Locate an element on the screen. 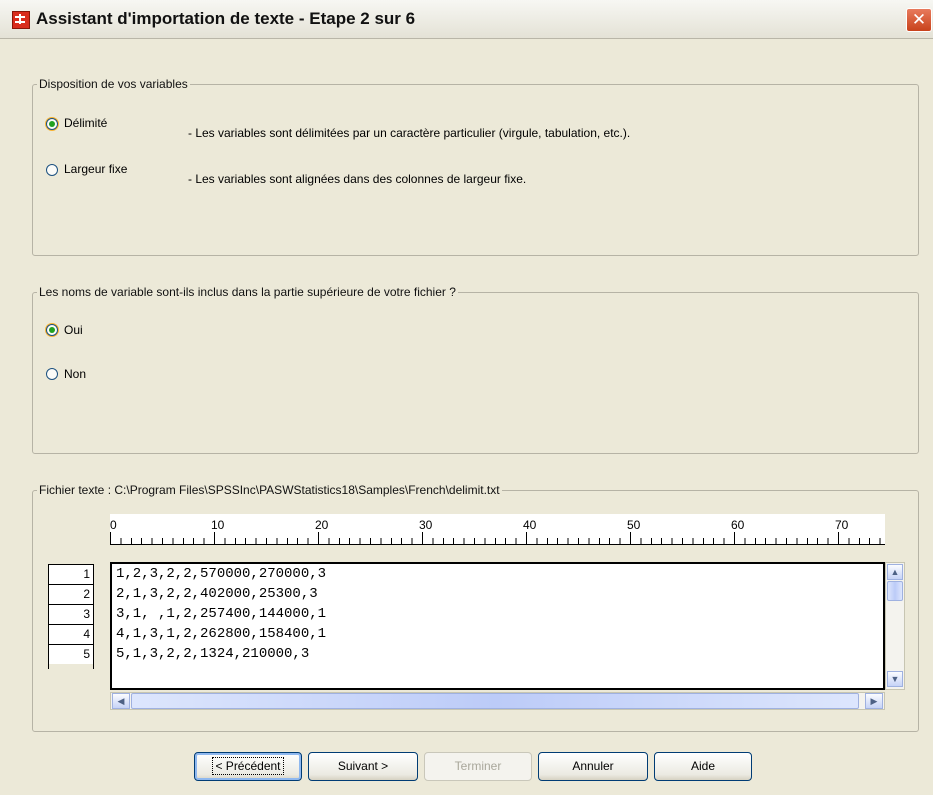 The width and height of the screenshot is (933, 795). row-number: 1 is located at coordinates (71, 574).